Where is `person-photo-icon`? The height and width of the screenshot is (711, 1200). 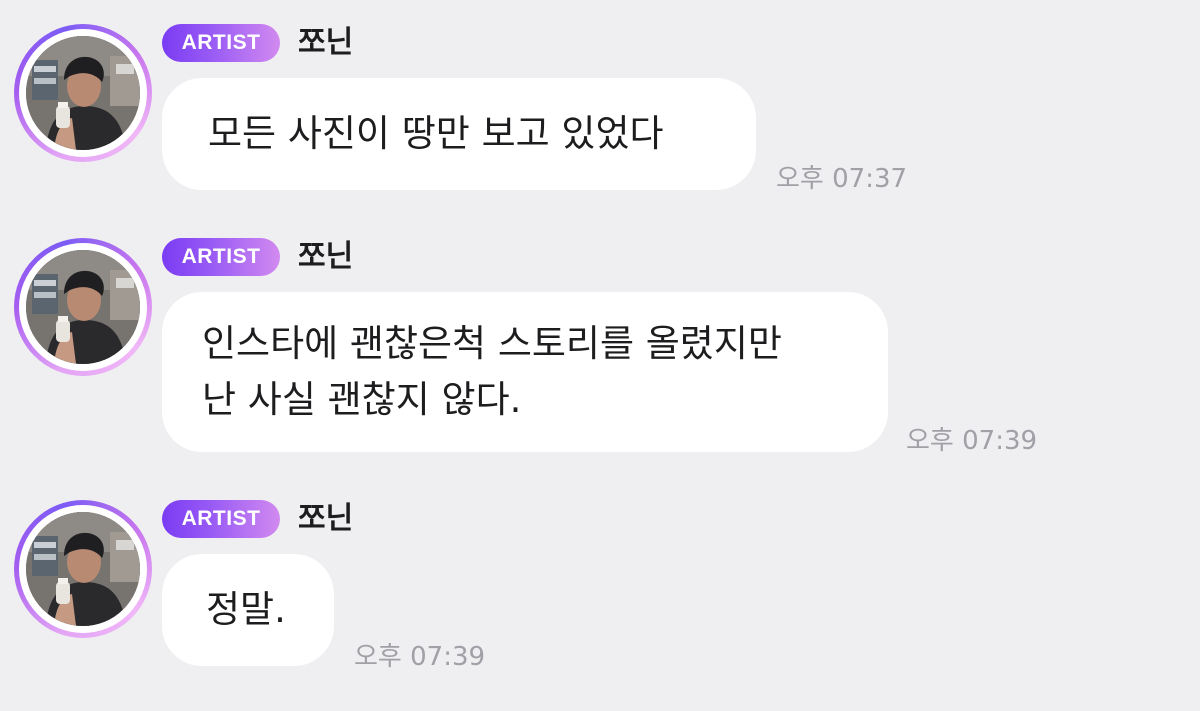 person-photo-icon is located at coordinates (83, 569).